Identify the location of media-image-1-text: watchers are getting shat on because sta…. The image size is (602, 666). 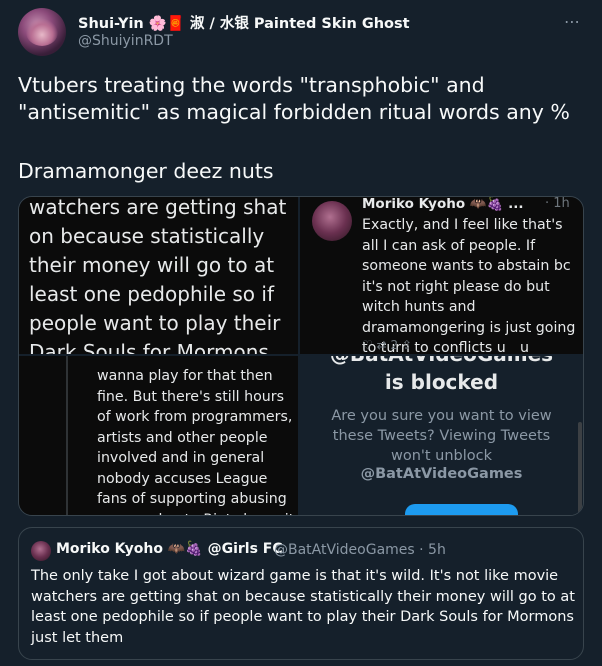
(158, 275).